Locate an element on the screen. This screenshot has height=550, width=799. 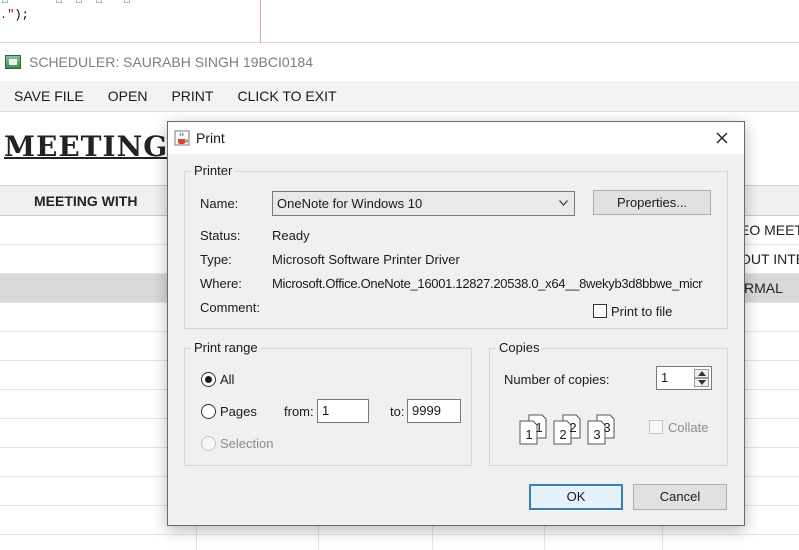
menu-print: PRINT is located at coordinates (192, 96).